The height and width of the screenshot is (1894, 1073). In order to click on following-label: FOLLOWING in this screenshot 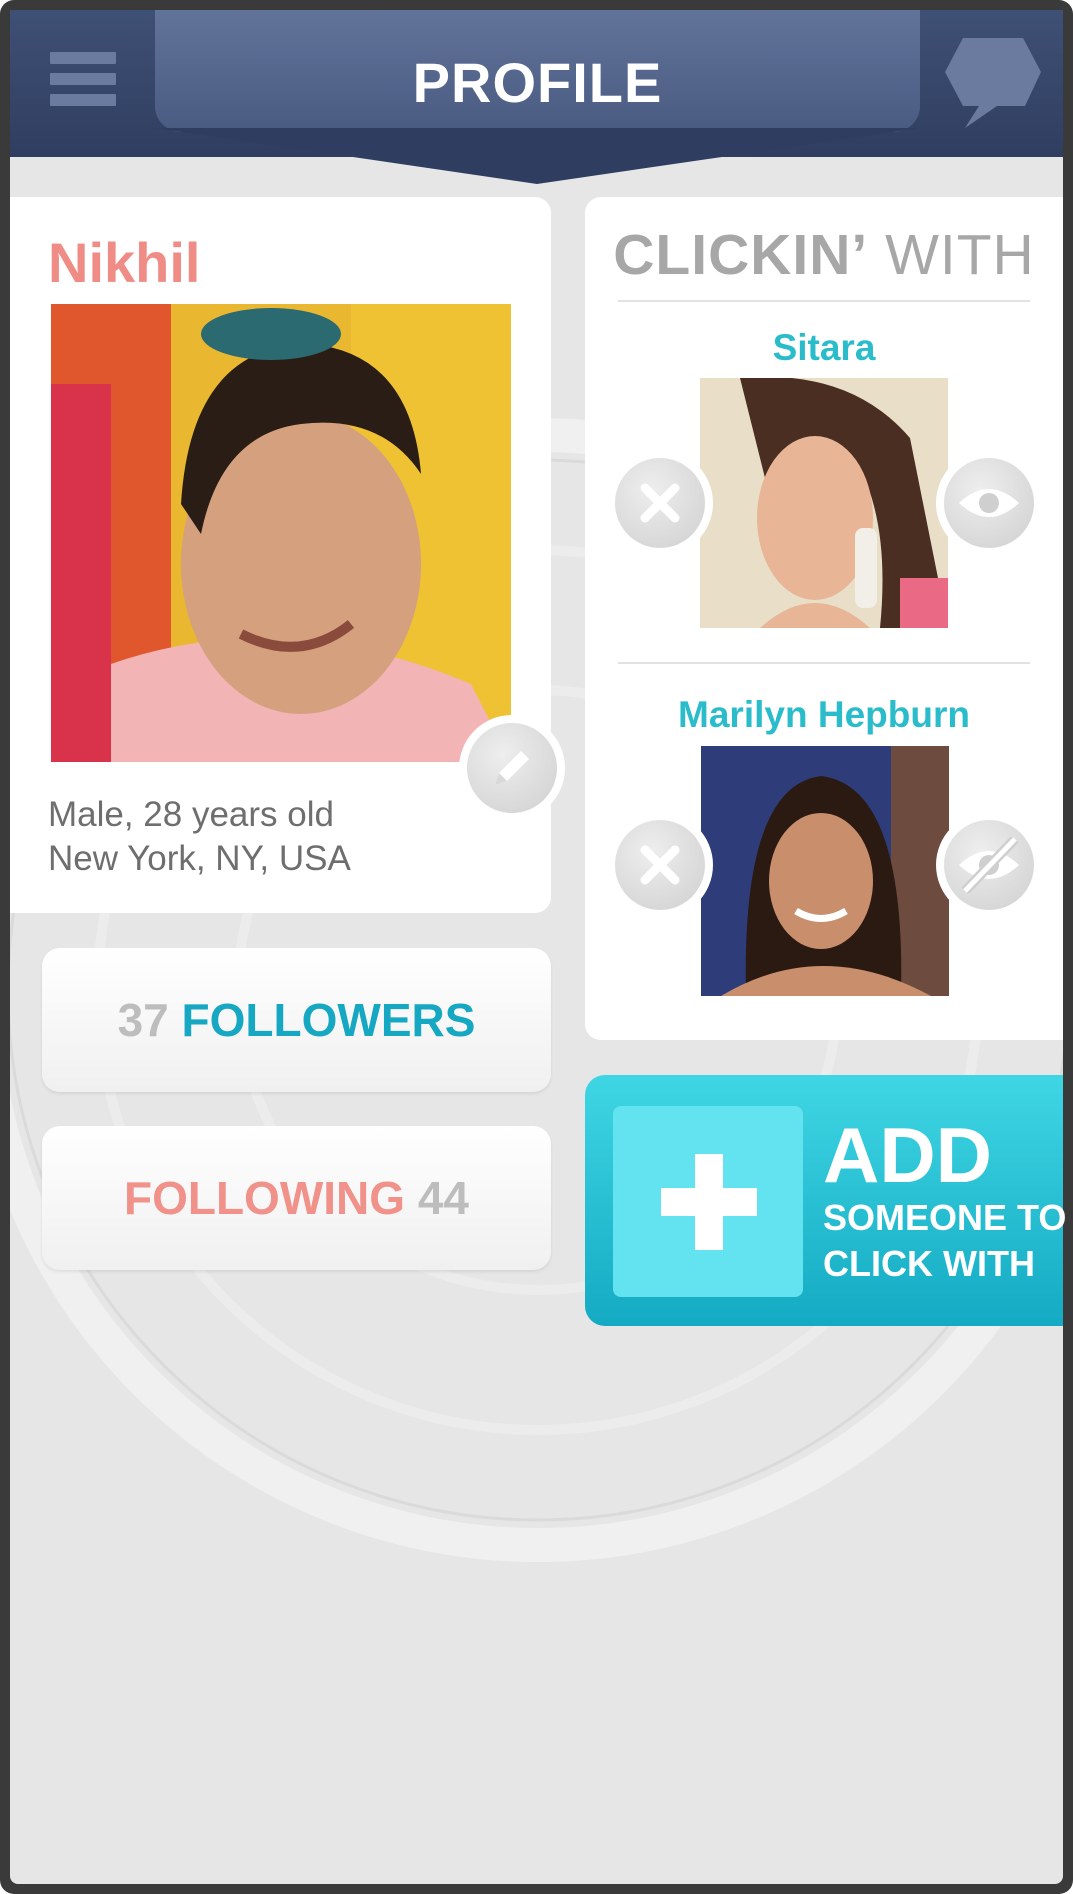, I will do `click(264, 1198)`.